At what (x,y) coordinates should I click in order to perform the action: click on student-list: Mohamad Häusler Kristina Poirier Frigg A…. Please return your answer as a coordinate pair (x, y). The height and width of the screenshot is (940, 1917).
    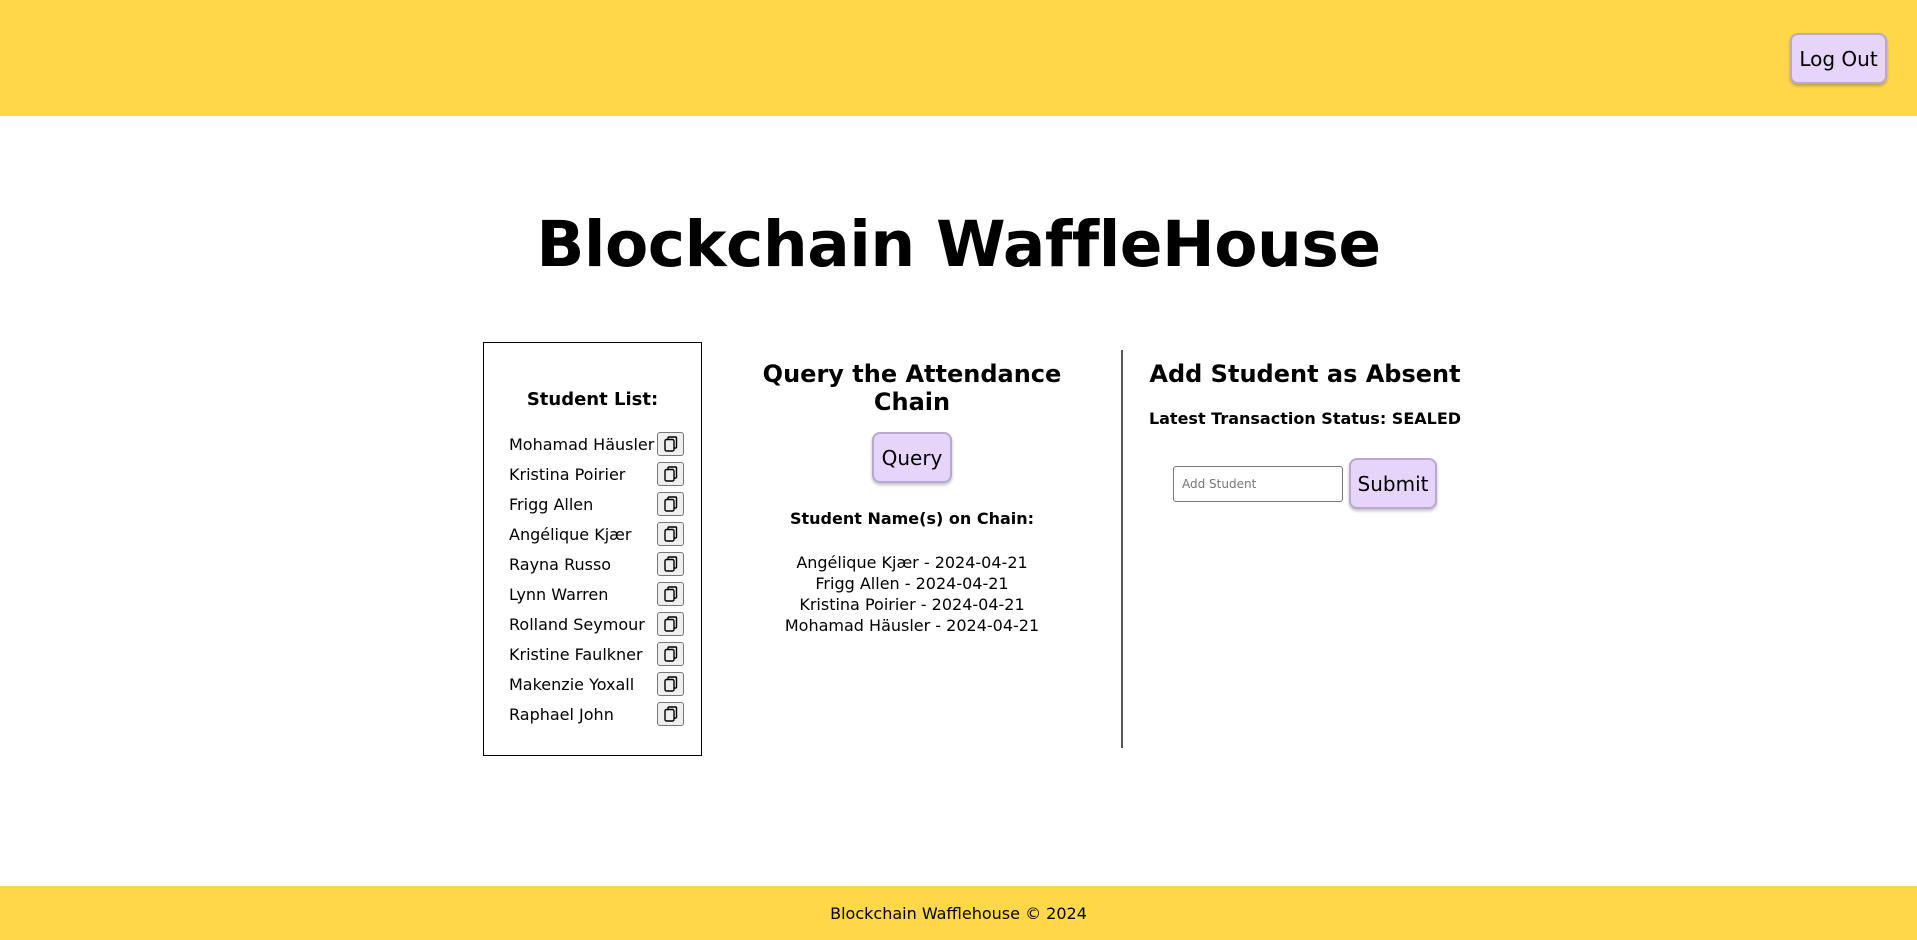
    Looking at the image, I should click on (596, 579).